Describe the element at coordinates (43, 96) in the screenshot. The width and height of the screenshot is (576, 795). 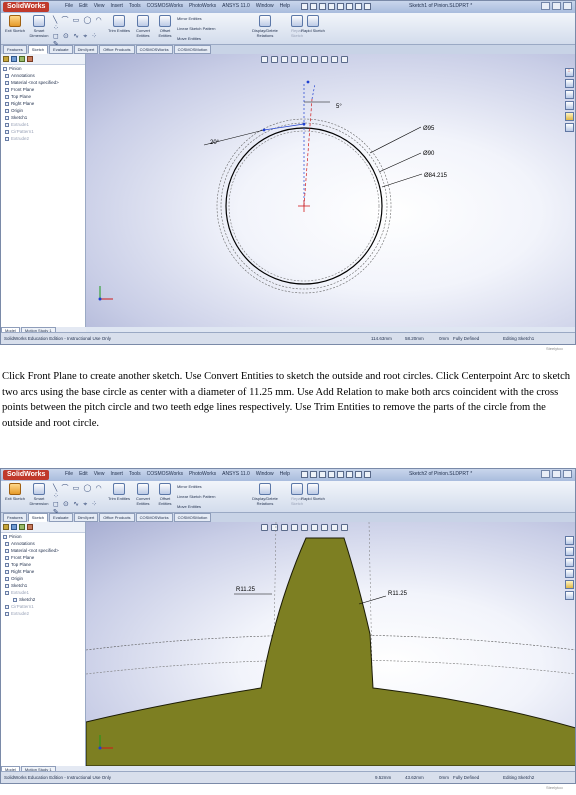
I see `tree-item-top-plane: Top Plane` at that location.